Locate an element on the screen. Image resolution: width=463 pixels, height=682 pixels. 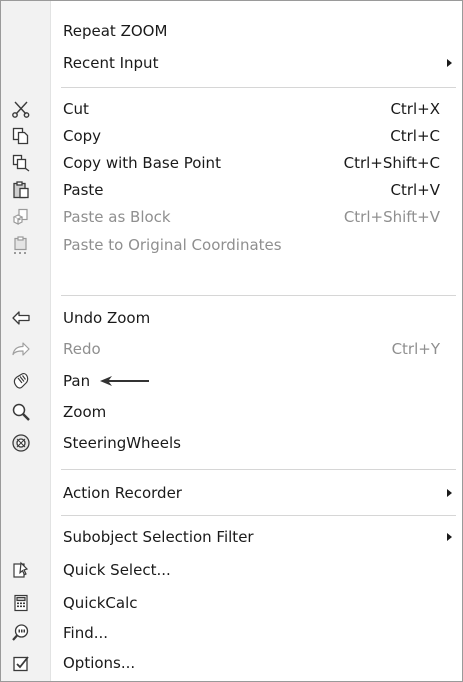
redo-icon is located at coordinates (21, 349).